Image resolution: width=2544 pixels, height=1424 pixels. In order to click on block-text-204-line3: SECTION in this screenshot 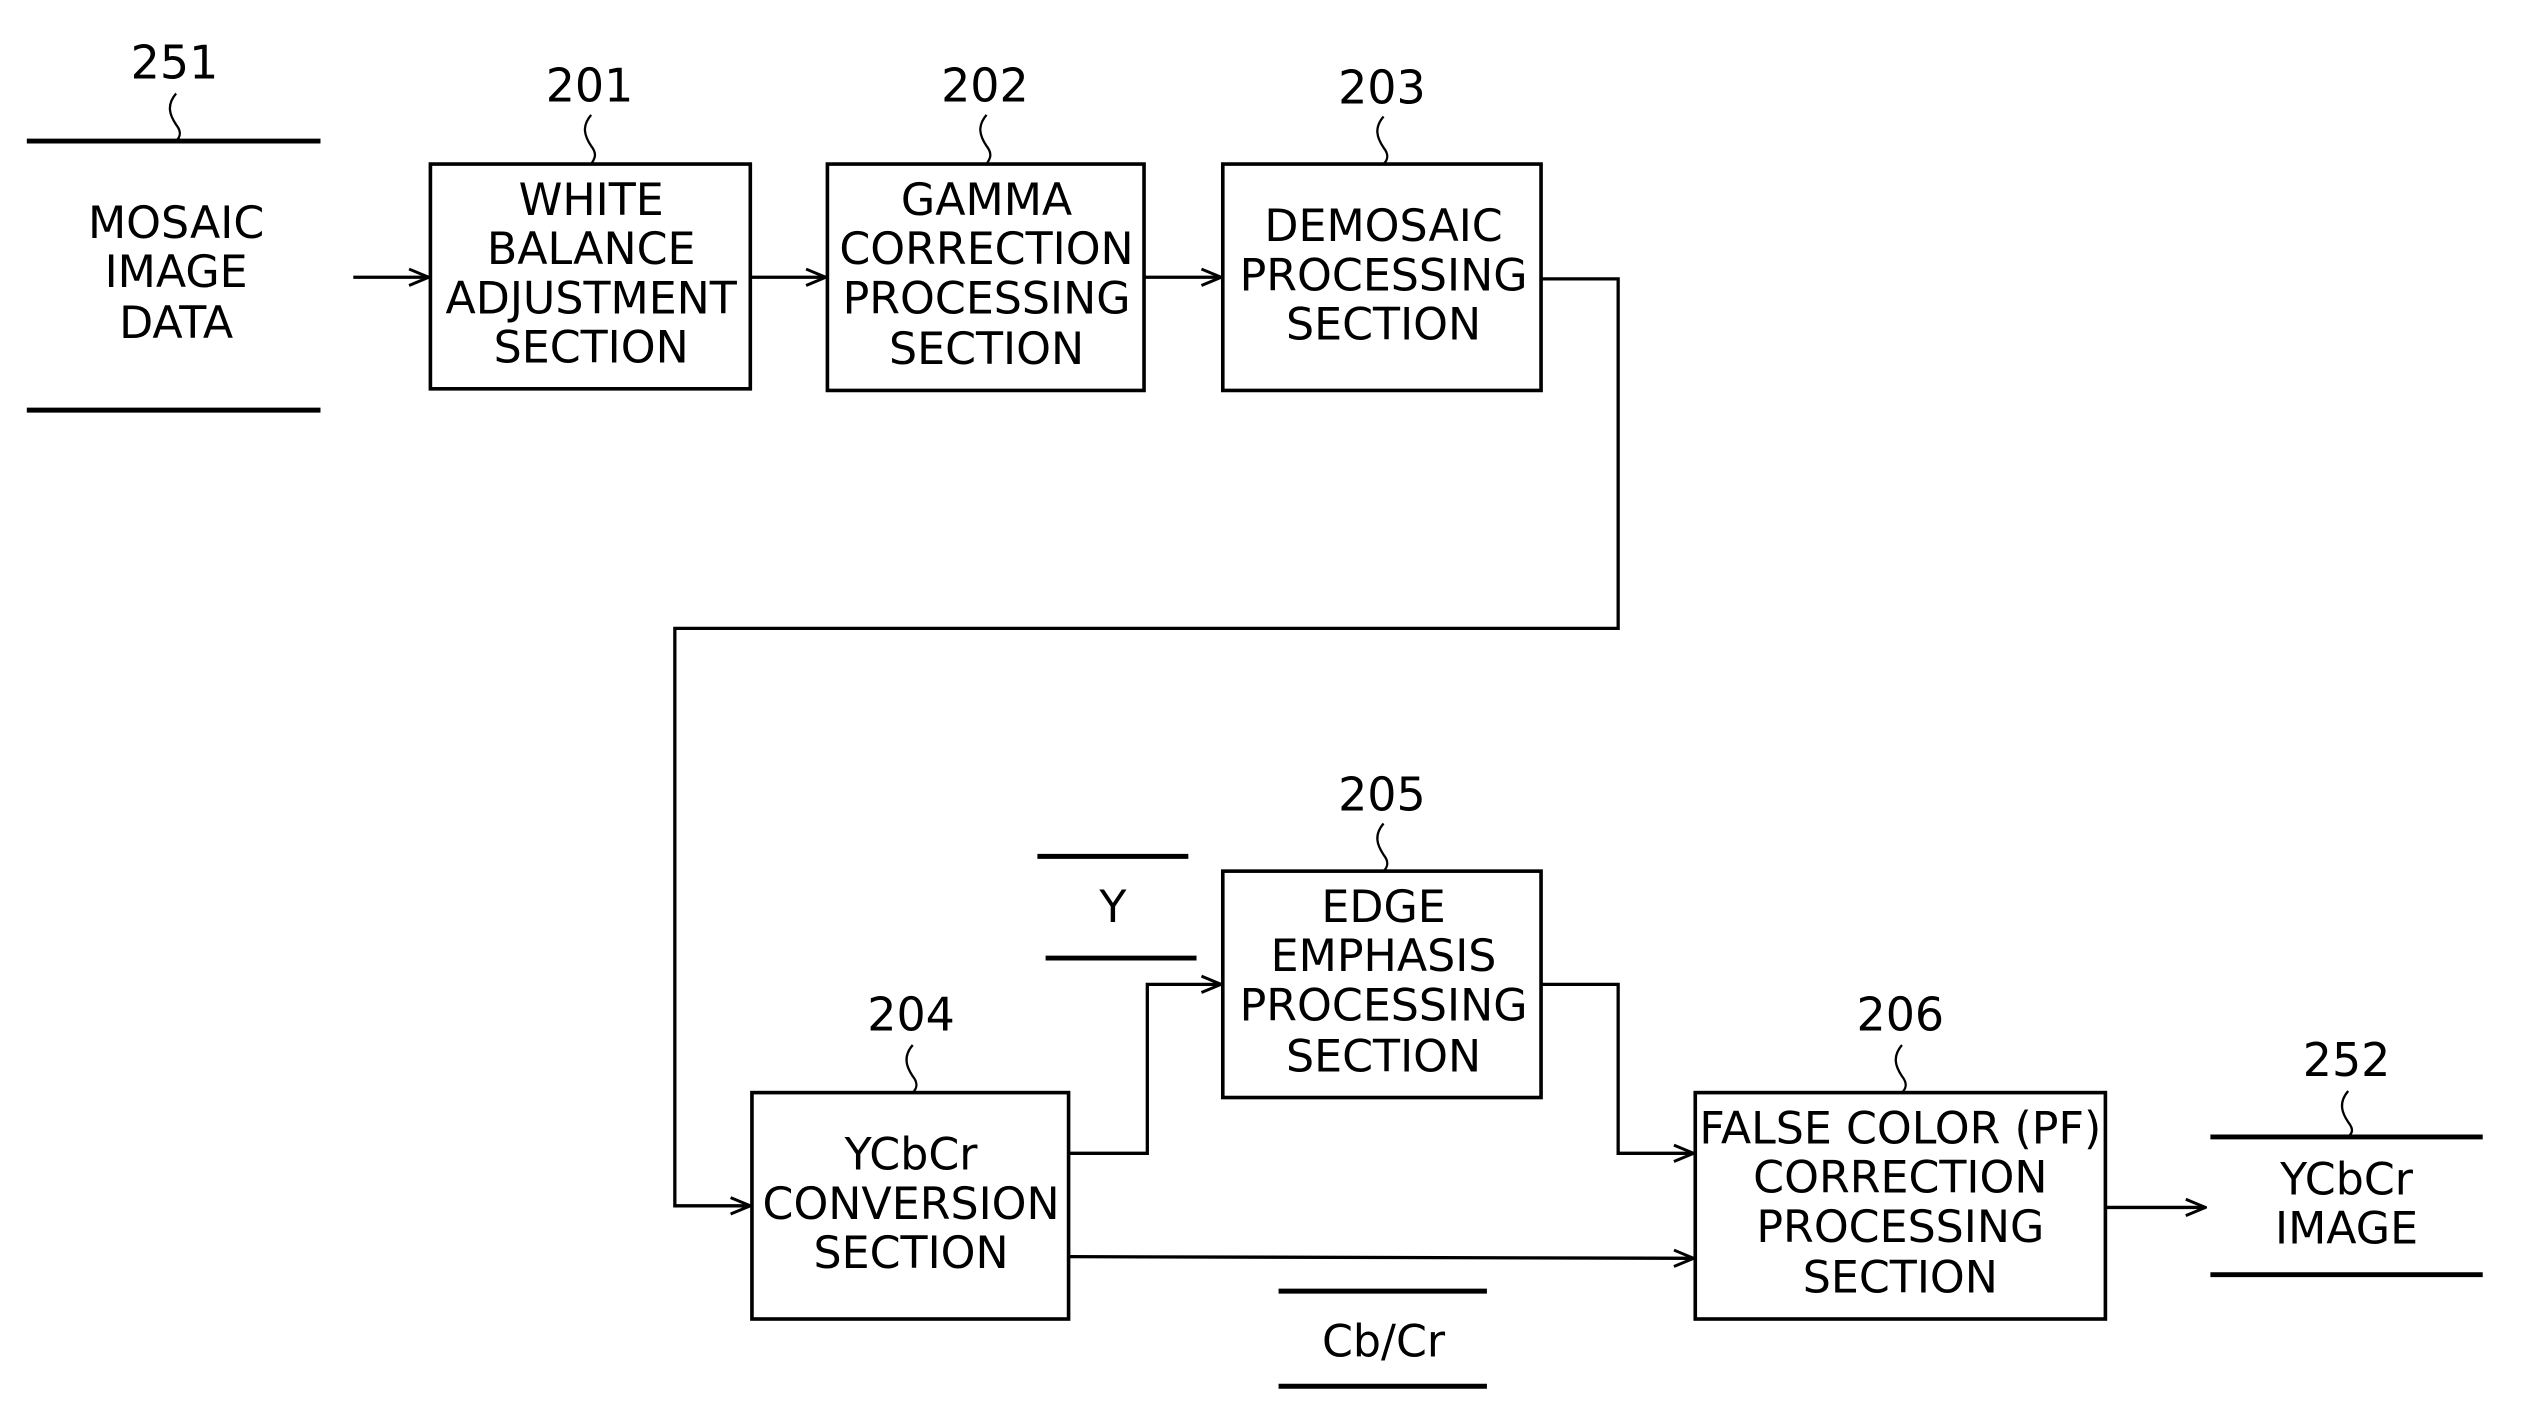, I will do `click(911, 1253)`.